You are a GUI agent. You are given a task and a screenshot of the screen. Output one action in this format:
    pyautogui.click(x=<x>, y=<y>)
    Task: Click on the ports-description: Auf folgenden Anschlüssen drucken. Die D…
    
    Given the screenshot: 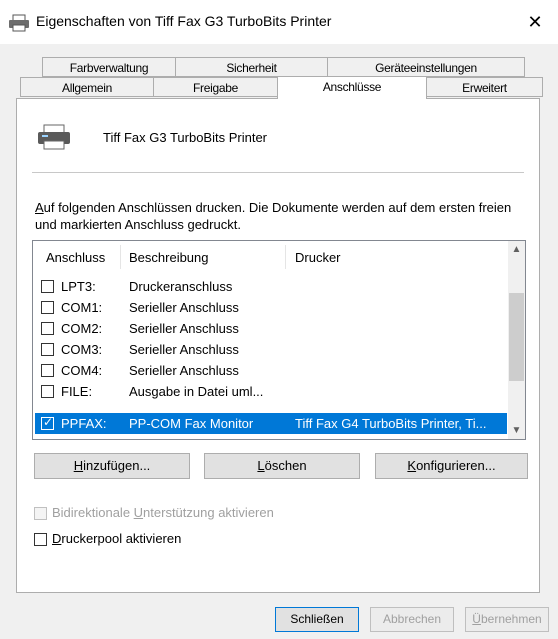 What is the action you would take?
    pyautogui.click(x=280, y=216)
    